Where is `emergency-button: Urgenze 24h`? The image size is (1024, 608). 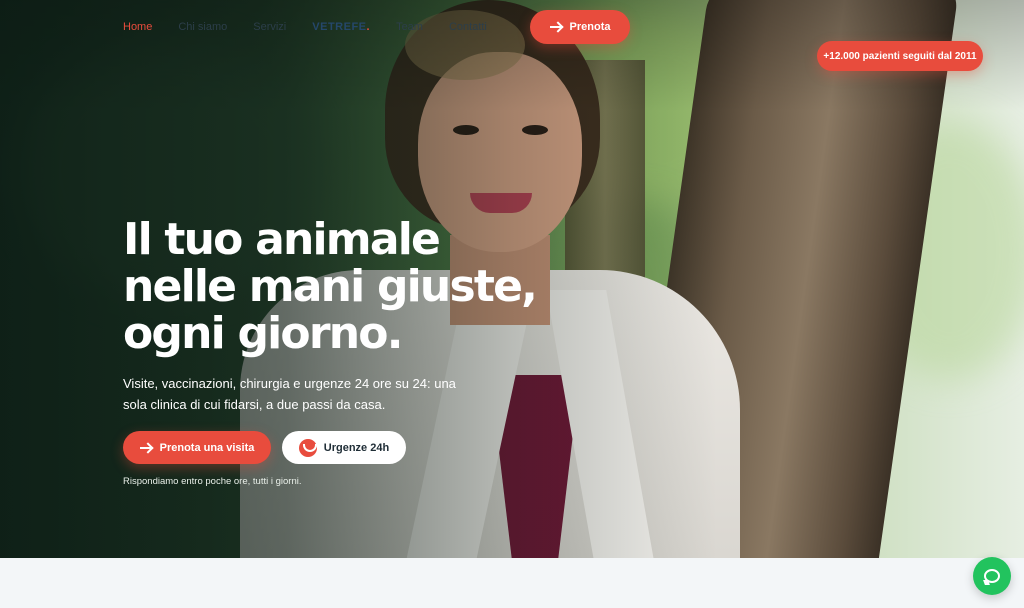 emergency-button: Urgenze 24h is located at coordinates (344, 447).